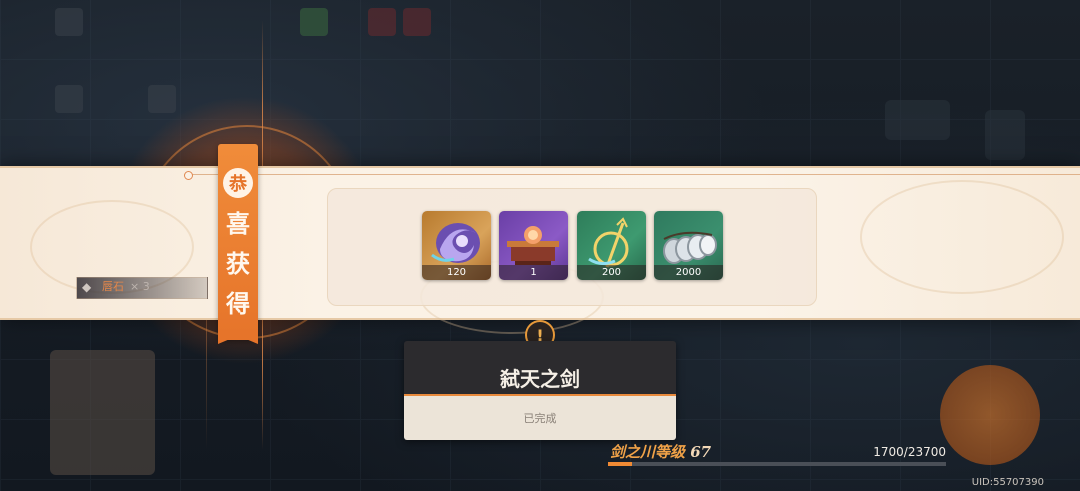 This screenshot has width=1080, height=491. Describe the element at coordinates (635, 174) in the screenshot. I see `banner-top-line` at that location.